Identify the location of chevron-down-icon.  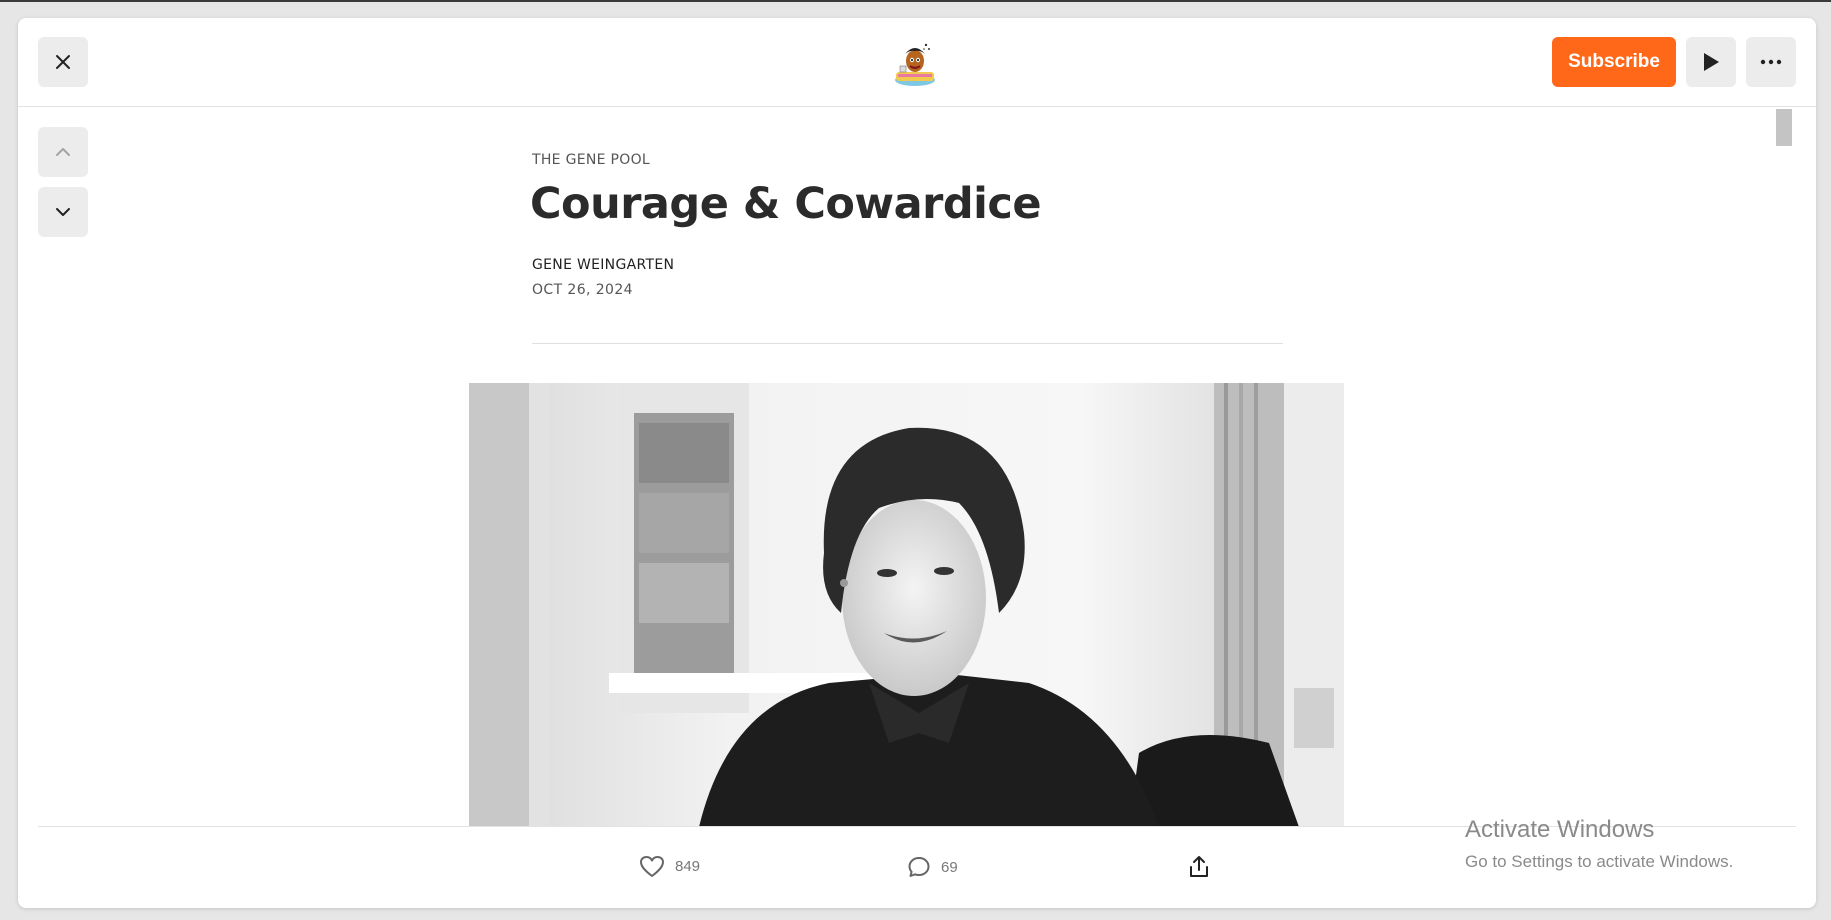
(63, 212).